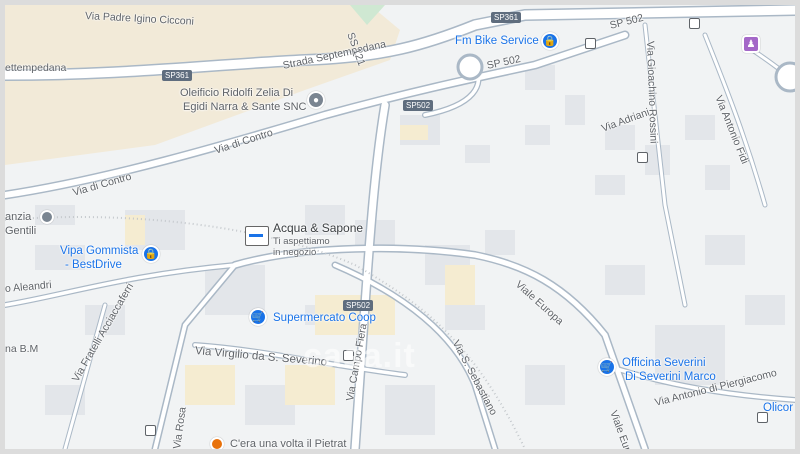 The image size is (800, 454). Describe the element at coordinates (99, 251) in the screenshot. I see `poi-vipa: Vipa Gommista` at that location.